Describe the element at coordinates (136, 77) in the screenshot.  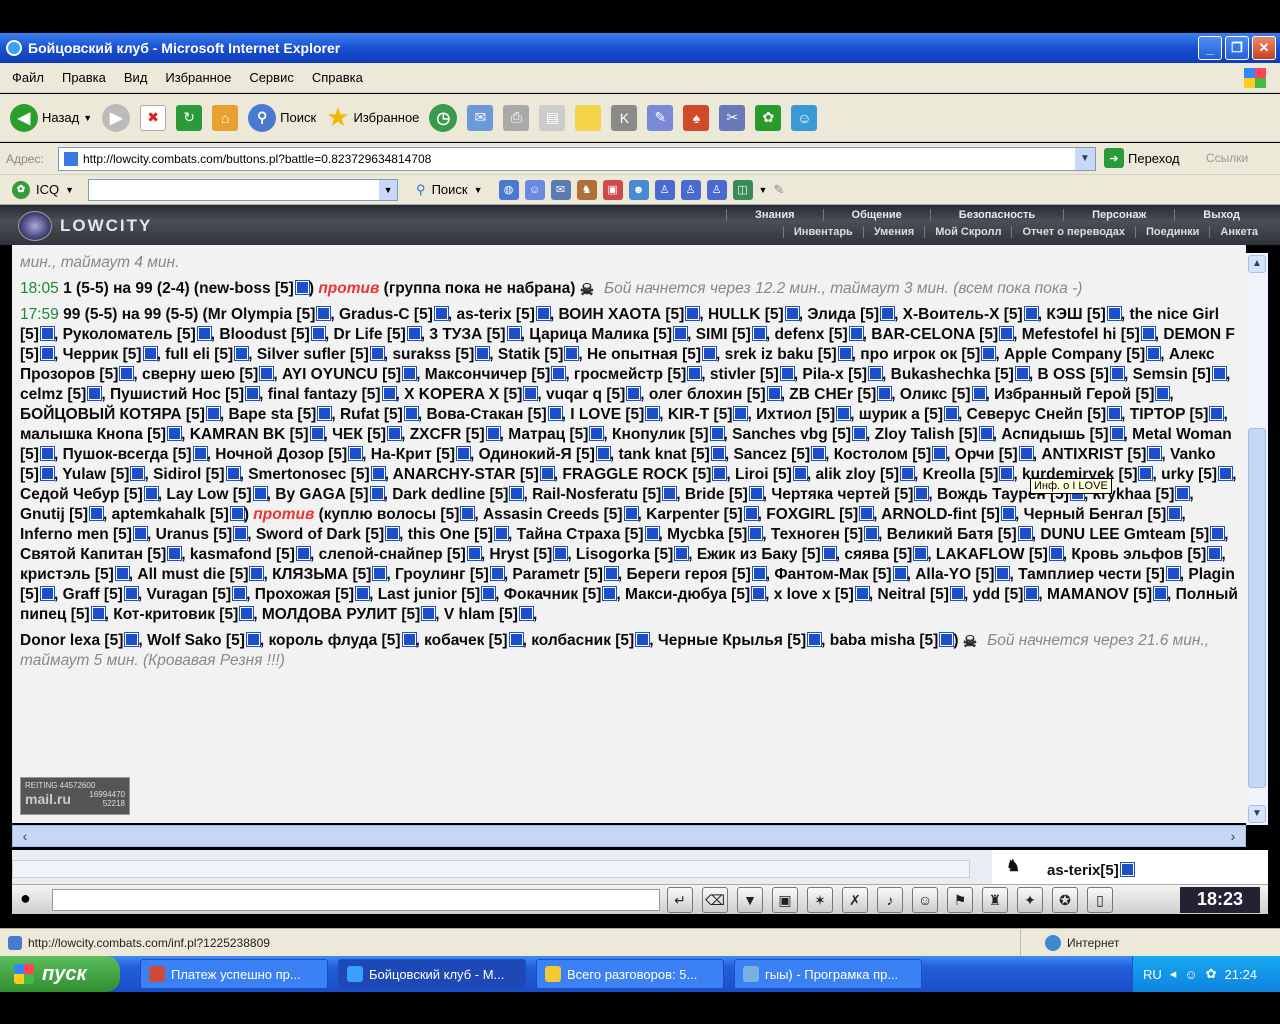
I see `menu-view: Вид` at that location.